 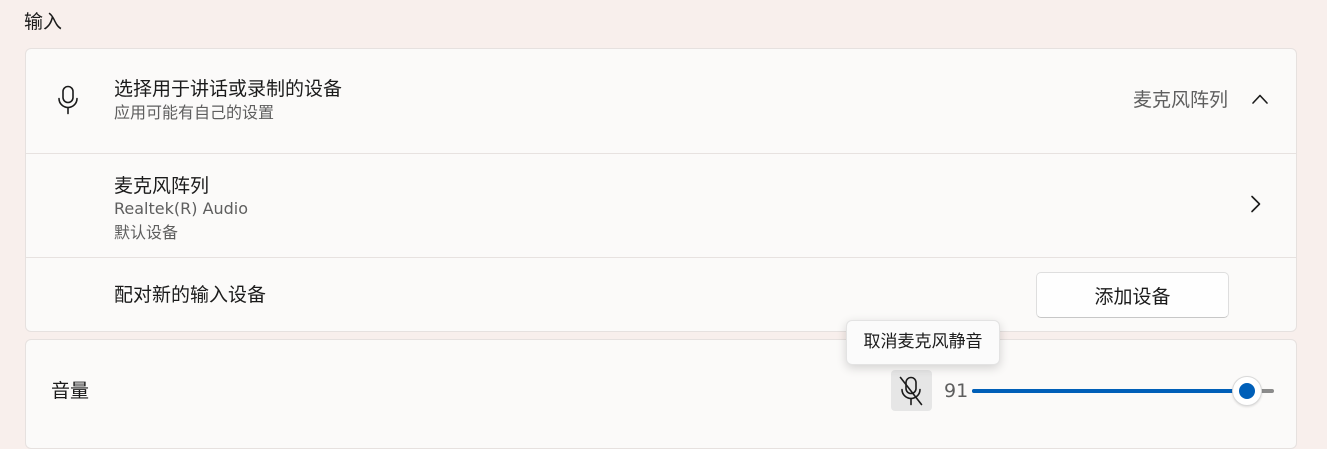 What do you see at coordinates (1246, 391) in the screenshot?
I see `volume-slider-thumb` at bounding box center [1246, 391].